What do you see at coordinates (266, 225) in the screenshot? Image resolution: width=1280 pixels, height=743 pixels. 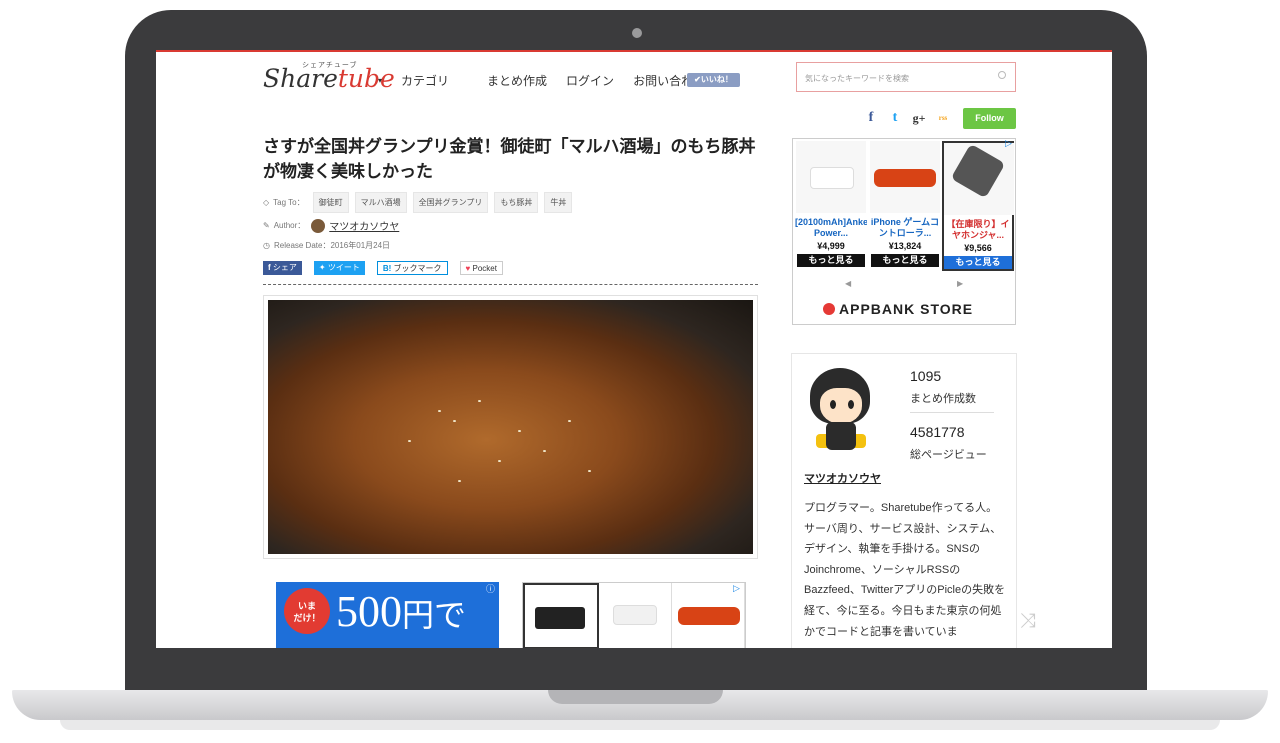 I see `pencil-icon: ✎` at bounding box center [266, 225].